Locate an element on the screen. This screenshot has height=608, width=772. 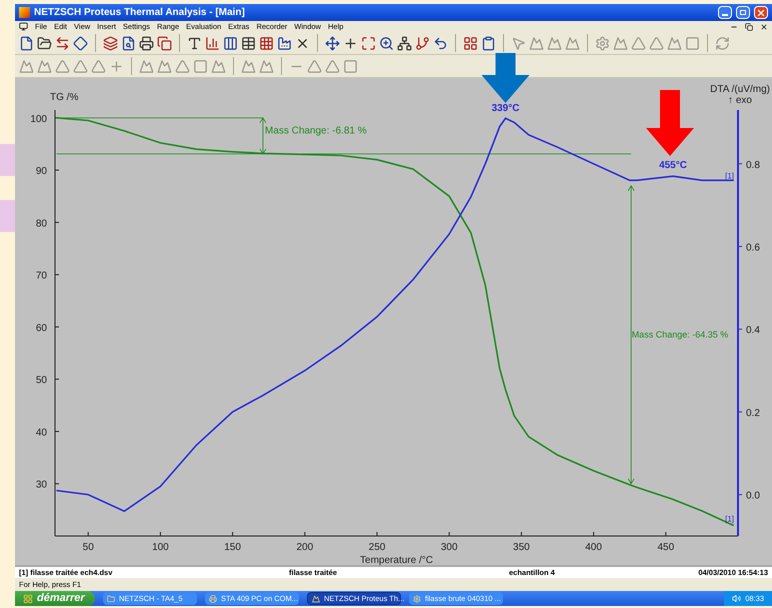
speaker-icon is located at coordinates (737, 598).